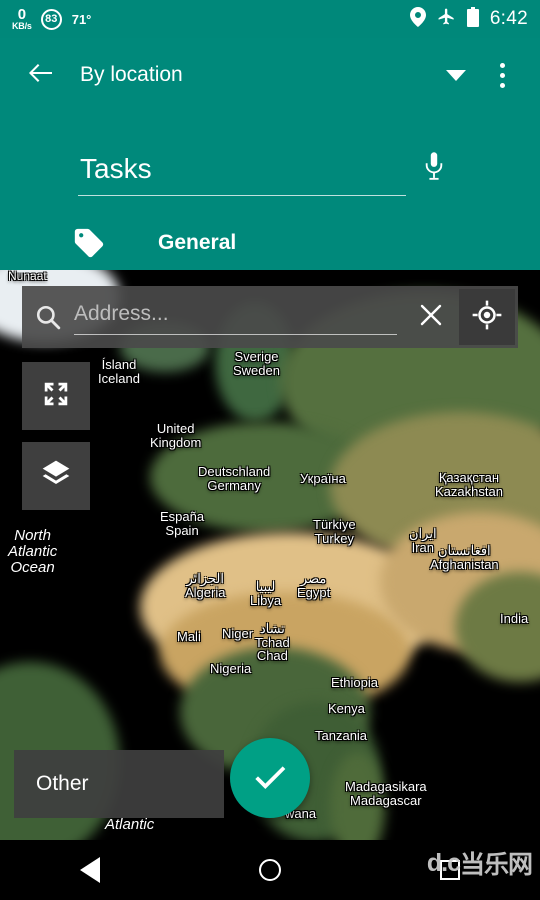 This screenshot has height=900, width=540. I want to click on watermark-text: d.c, so click(443, 862).